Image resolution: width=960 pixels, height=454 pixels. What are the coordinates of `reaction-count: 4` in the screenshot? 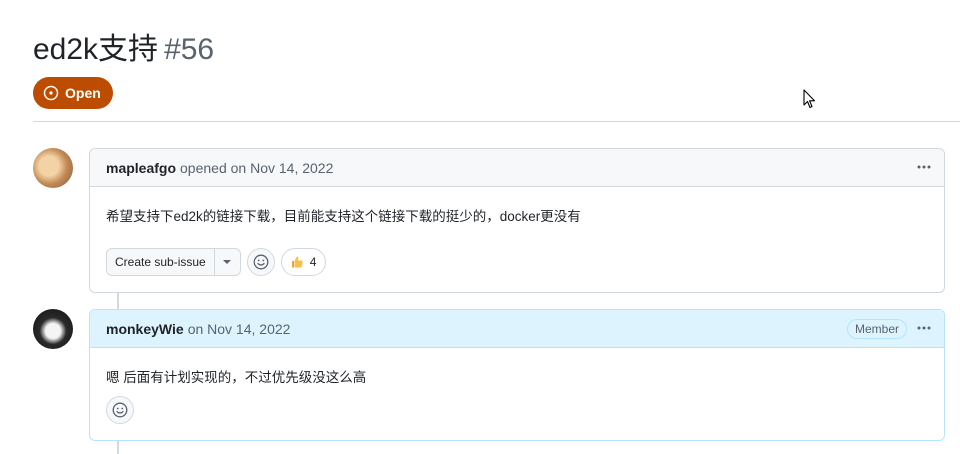 It's located at (313, 262).